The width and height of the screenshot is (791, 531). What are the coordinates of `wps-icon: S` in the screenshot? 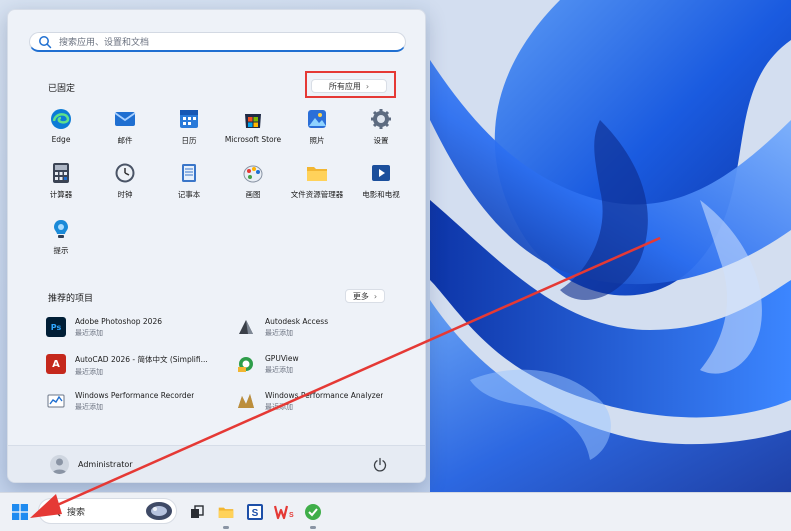 It's located at (284, 512).